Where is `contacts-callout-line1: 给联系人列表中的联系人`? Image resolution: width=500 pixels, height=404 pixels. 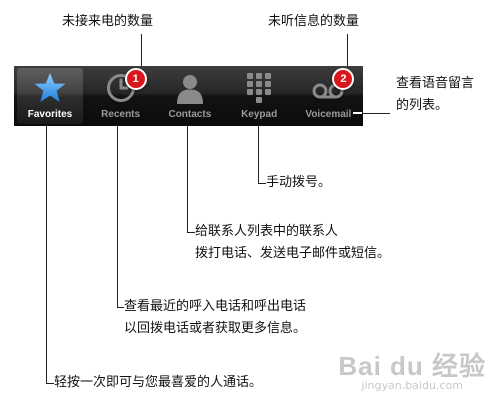
contacts-callout-line1: 给联系人列表中的联系人 is located at coordinates (267, 231).